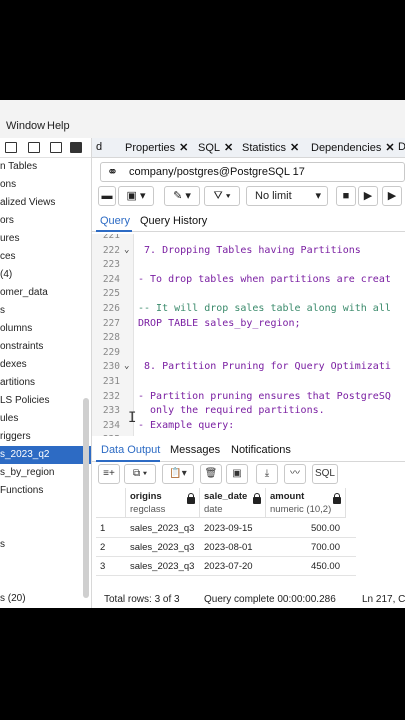 This screenshot has height=720, width=405. What do you see at coordinates (34, 147) in the screenshot?
I see `view-data-icon` at bounding box center [34, 147].